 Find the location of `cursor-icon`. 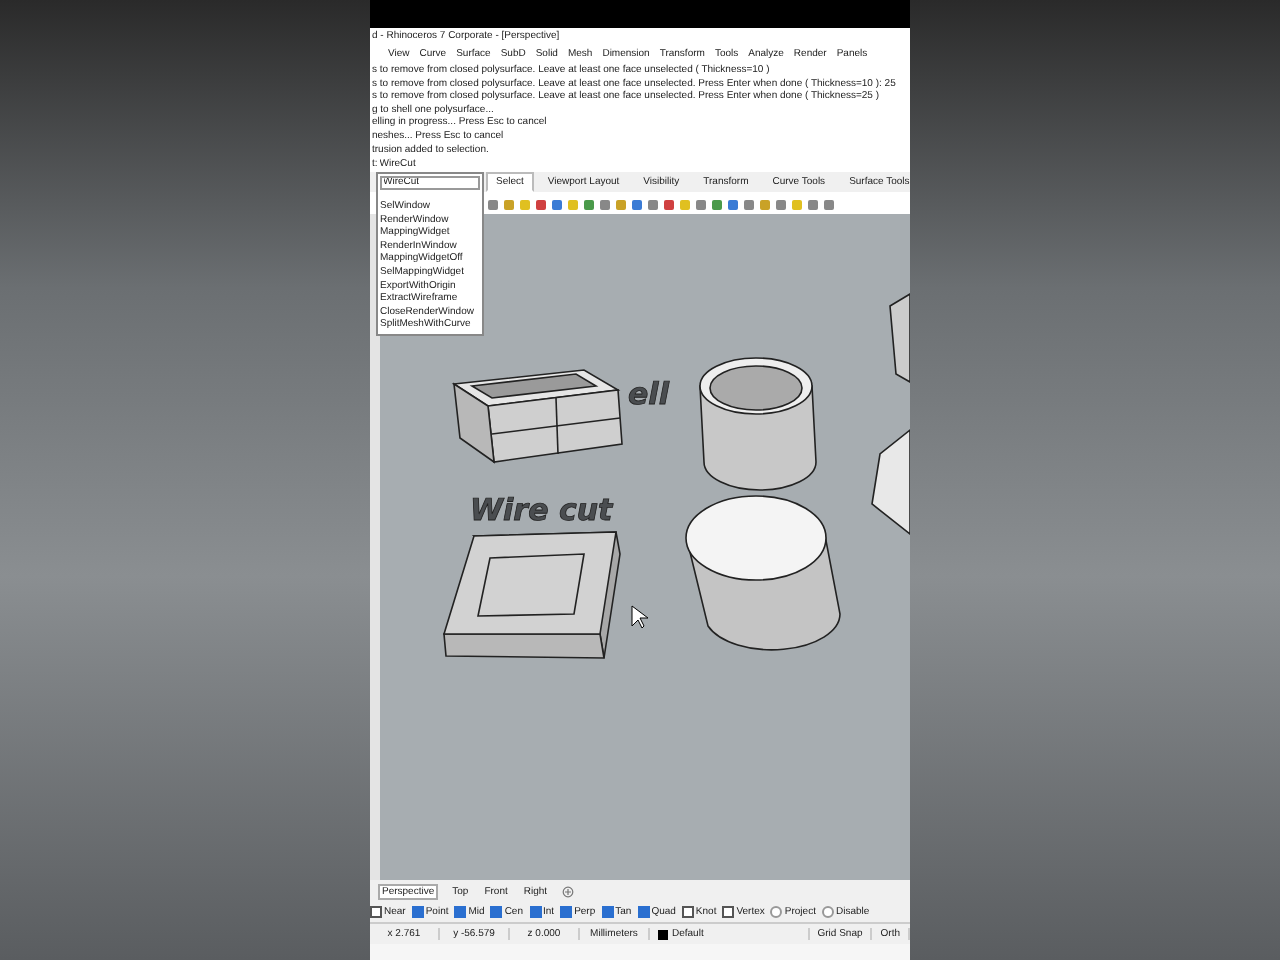

cursor-icon is located at coordinates (640, 617).